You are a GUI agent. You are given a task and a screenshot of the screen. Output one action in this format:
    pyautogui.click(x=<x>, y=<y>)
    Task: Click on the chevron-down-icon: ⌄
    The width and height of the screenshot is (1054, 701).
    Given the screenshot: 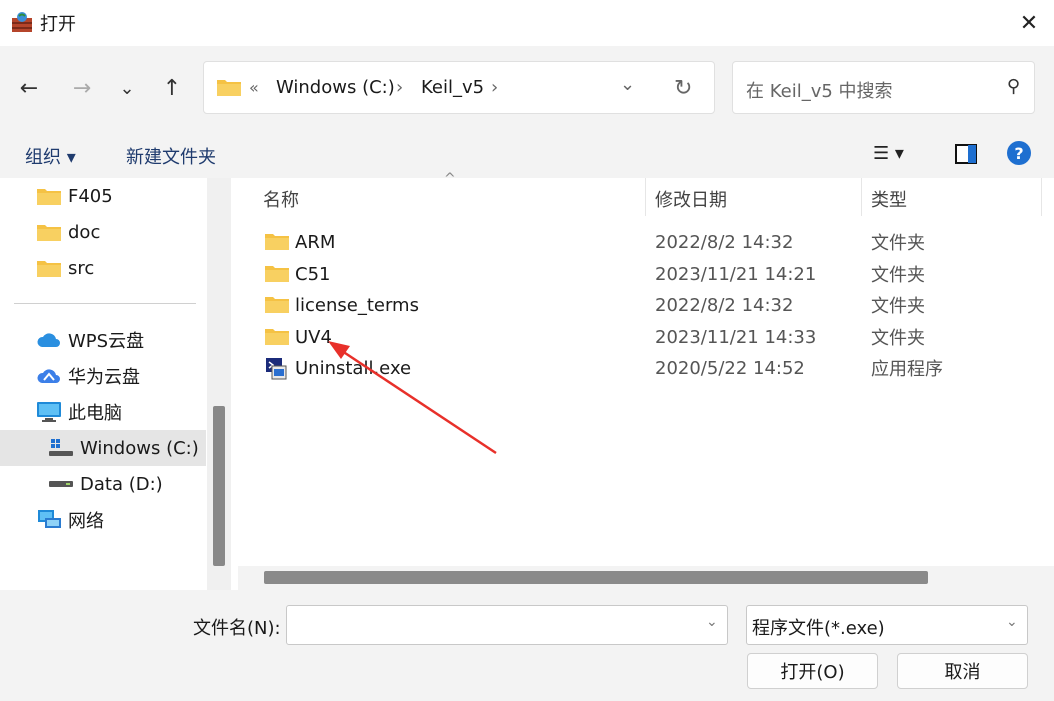 What is the action you would take?
    pyautogui.click(x=127, y=88)
    